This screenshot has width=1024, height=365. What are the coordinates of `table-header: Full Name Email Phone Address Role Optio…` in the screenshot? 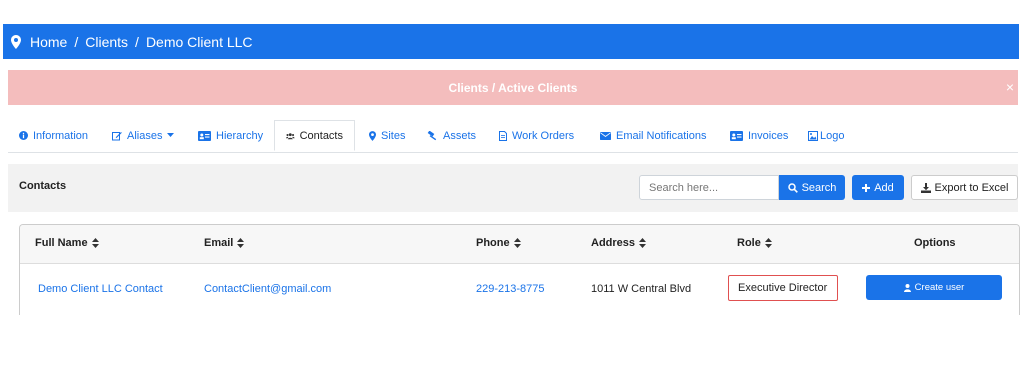 It's located at (519, 244).